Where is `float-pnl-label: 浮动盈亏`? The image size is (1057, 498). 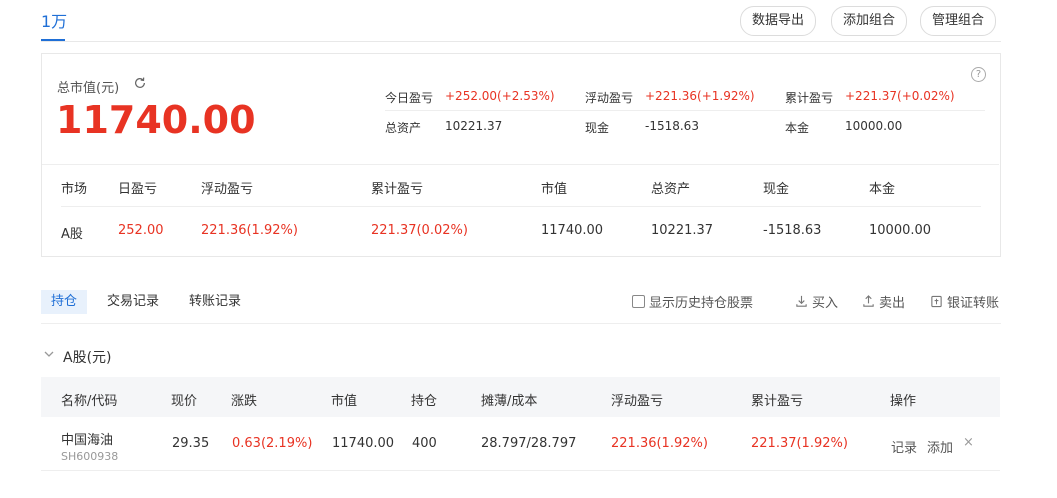
float-pnl-label: 浮动盈亏 is located at coordinates (609, 98).